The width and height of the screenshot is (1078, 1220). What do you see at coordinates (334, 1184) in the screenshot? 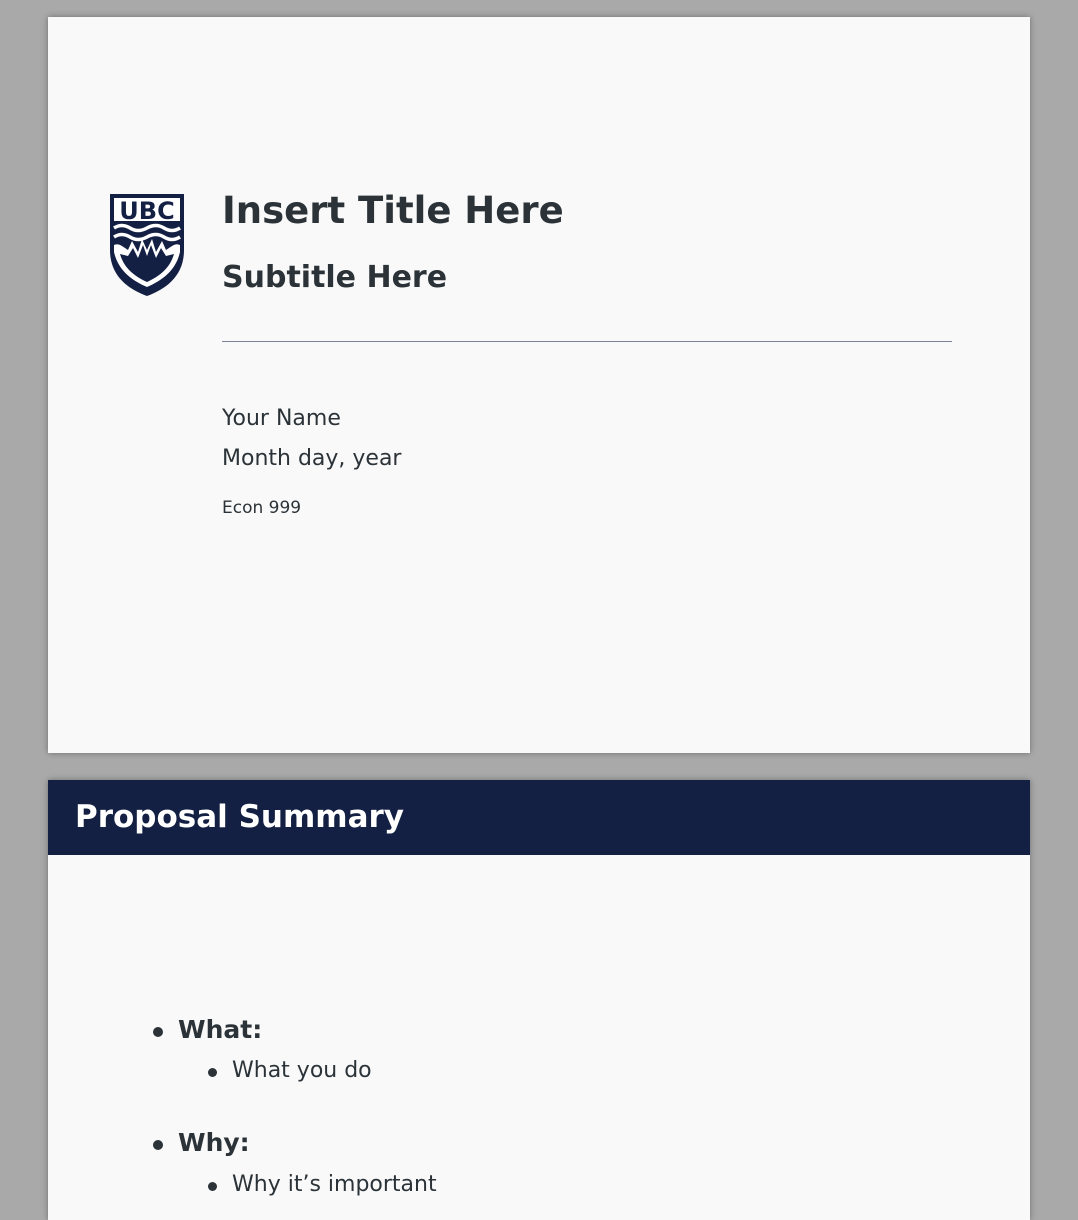
I see `list-subitem-label: Why it’s important` at bounding box center [334, 1184].